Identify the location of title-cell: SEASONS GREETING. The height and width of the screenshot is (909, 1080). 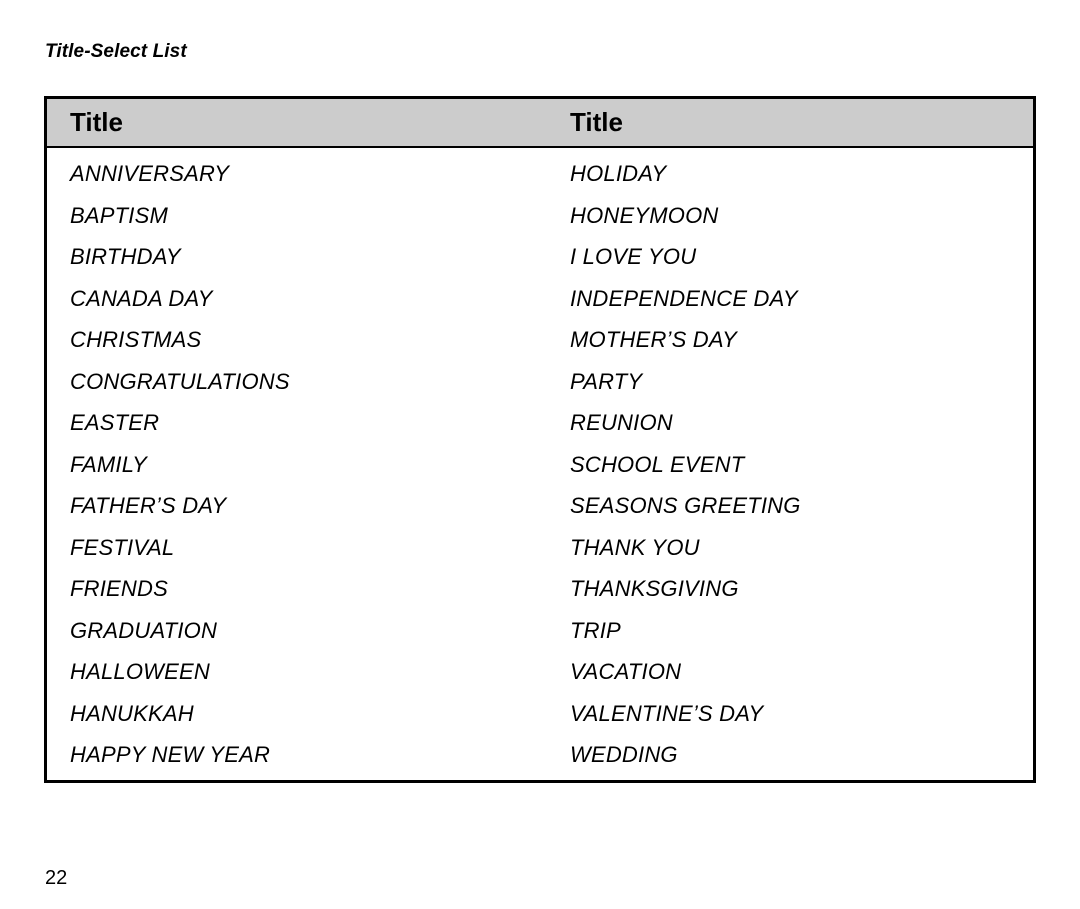
(685, 505).